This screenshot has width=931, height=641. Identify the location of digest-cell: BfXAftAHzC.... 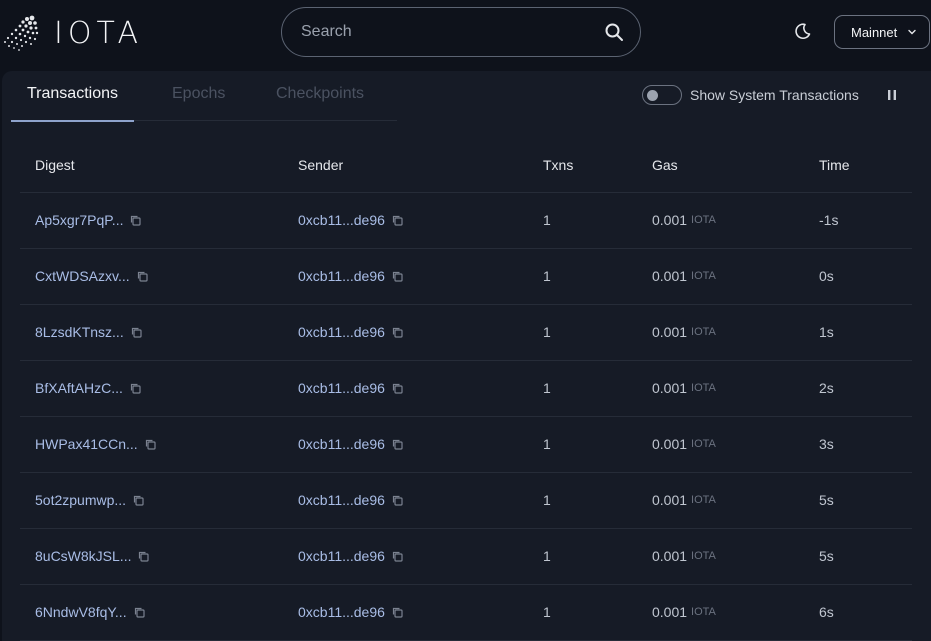
(88, 388).